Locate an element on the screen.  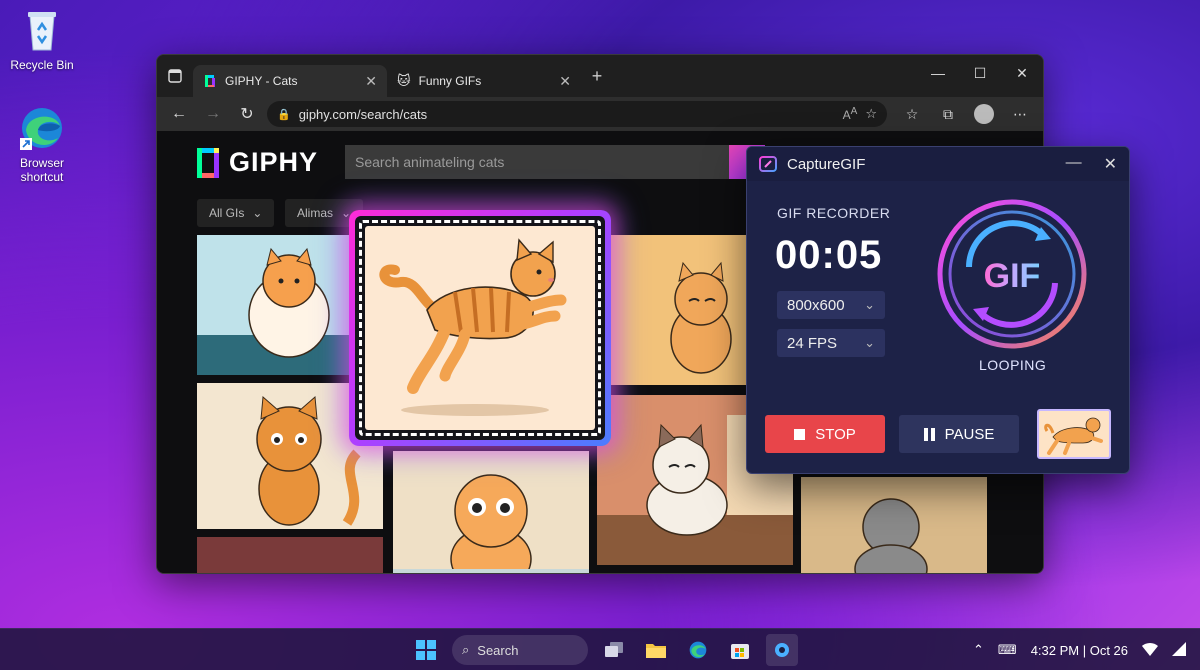
fps-dropdown: 24 FPS ⌄ is located at coordinates (831, 343).